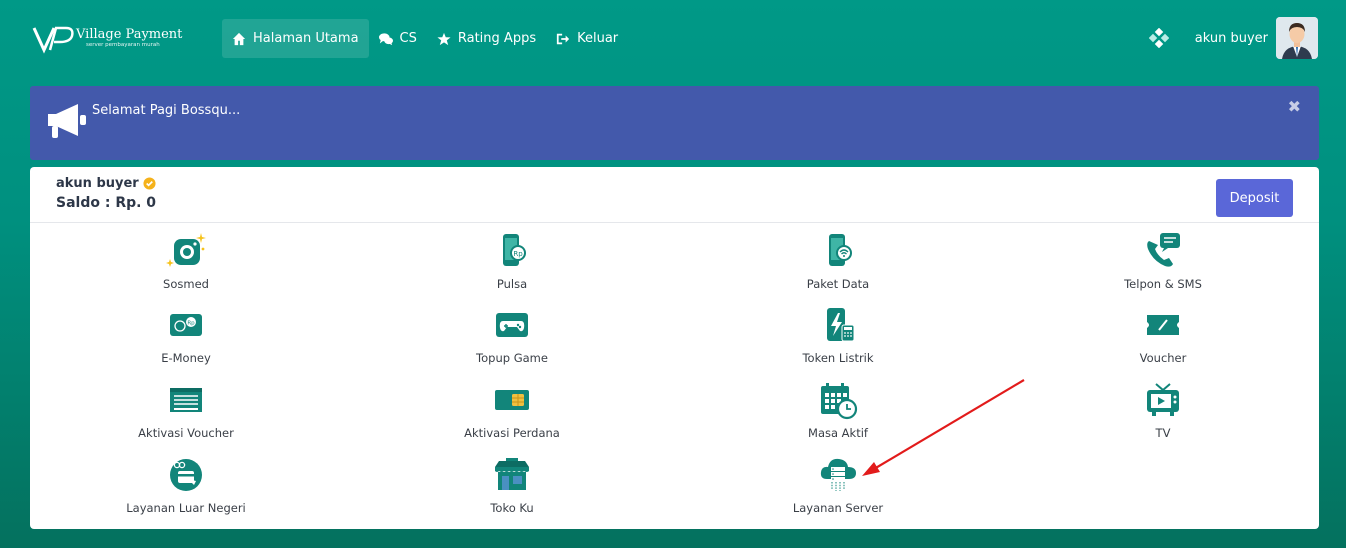  What do you see at coordinates (186, 508) in the screenshot?
I see `menu-label: Layanan Luar Negeri` at bounding box center [186, 508].